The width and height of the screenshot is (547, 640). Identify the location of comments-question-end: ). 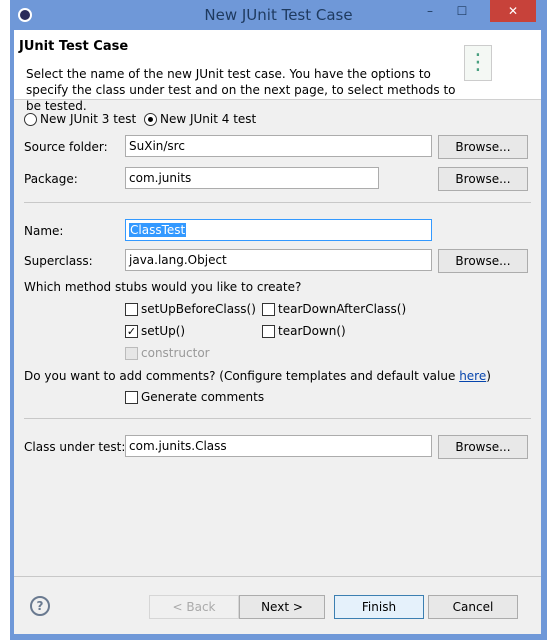
(488, 376).